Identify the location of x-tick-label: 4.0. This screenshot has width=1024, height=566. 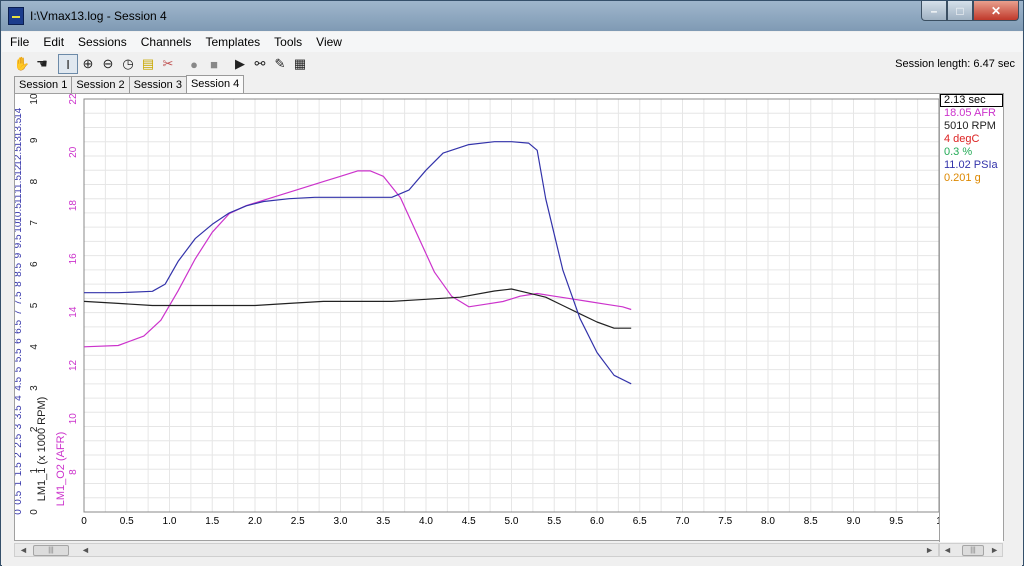
(426, 521).